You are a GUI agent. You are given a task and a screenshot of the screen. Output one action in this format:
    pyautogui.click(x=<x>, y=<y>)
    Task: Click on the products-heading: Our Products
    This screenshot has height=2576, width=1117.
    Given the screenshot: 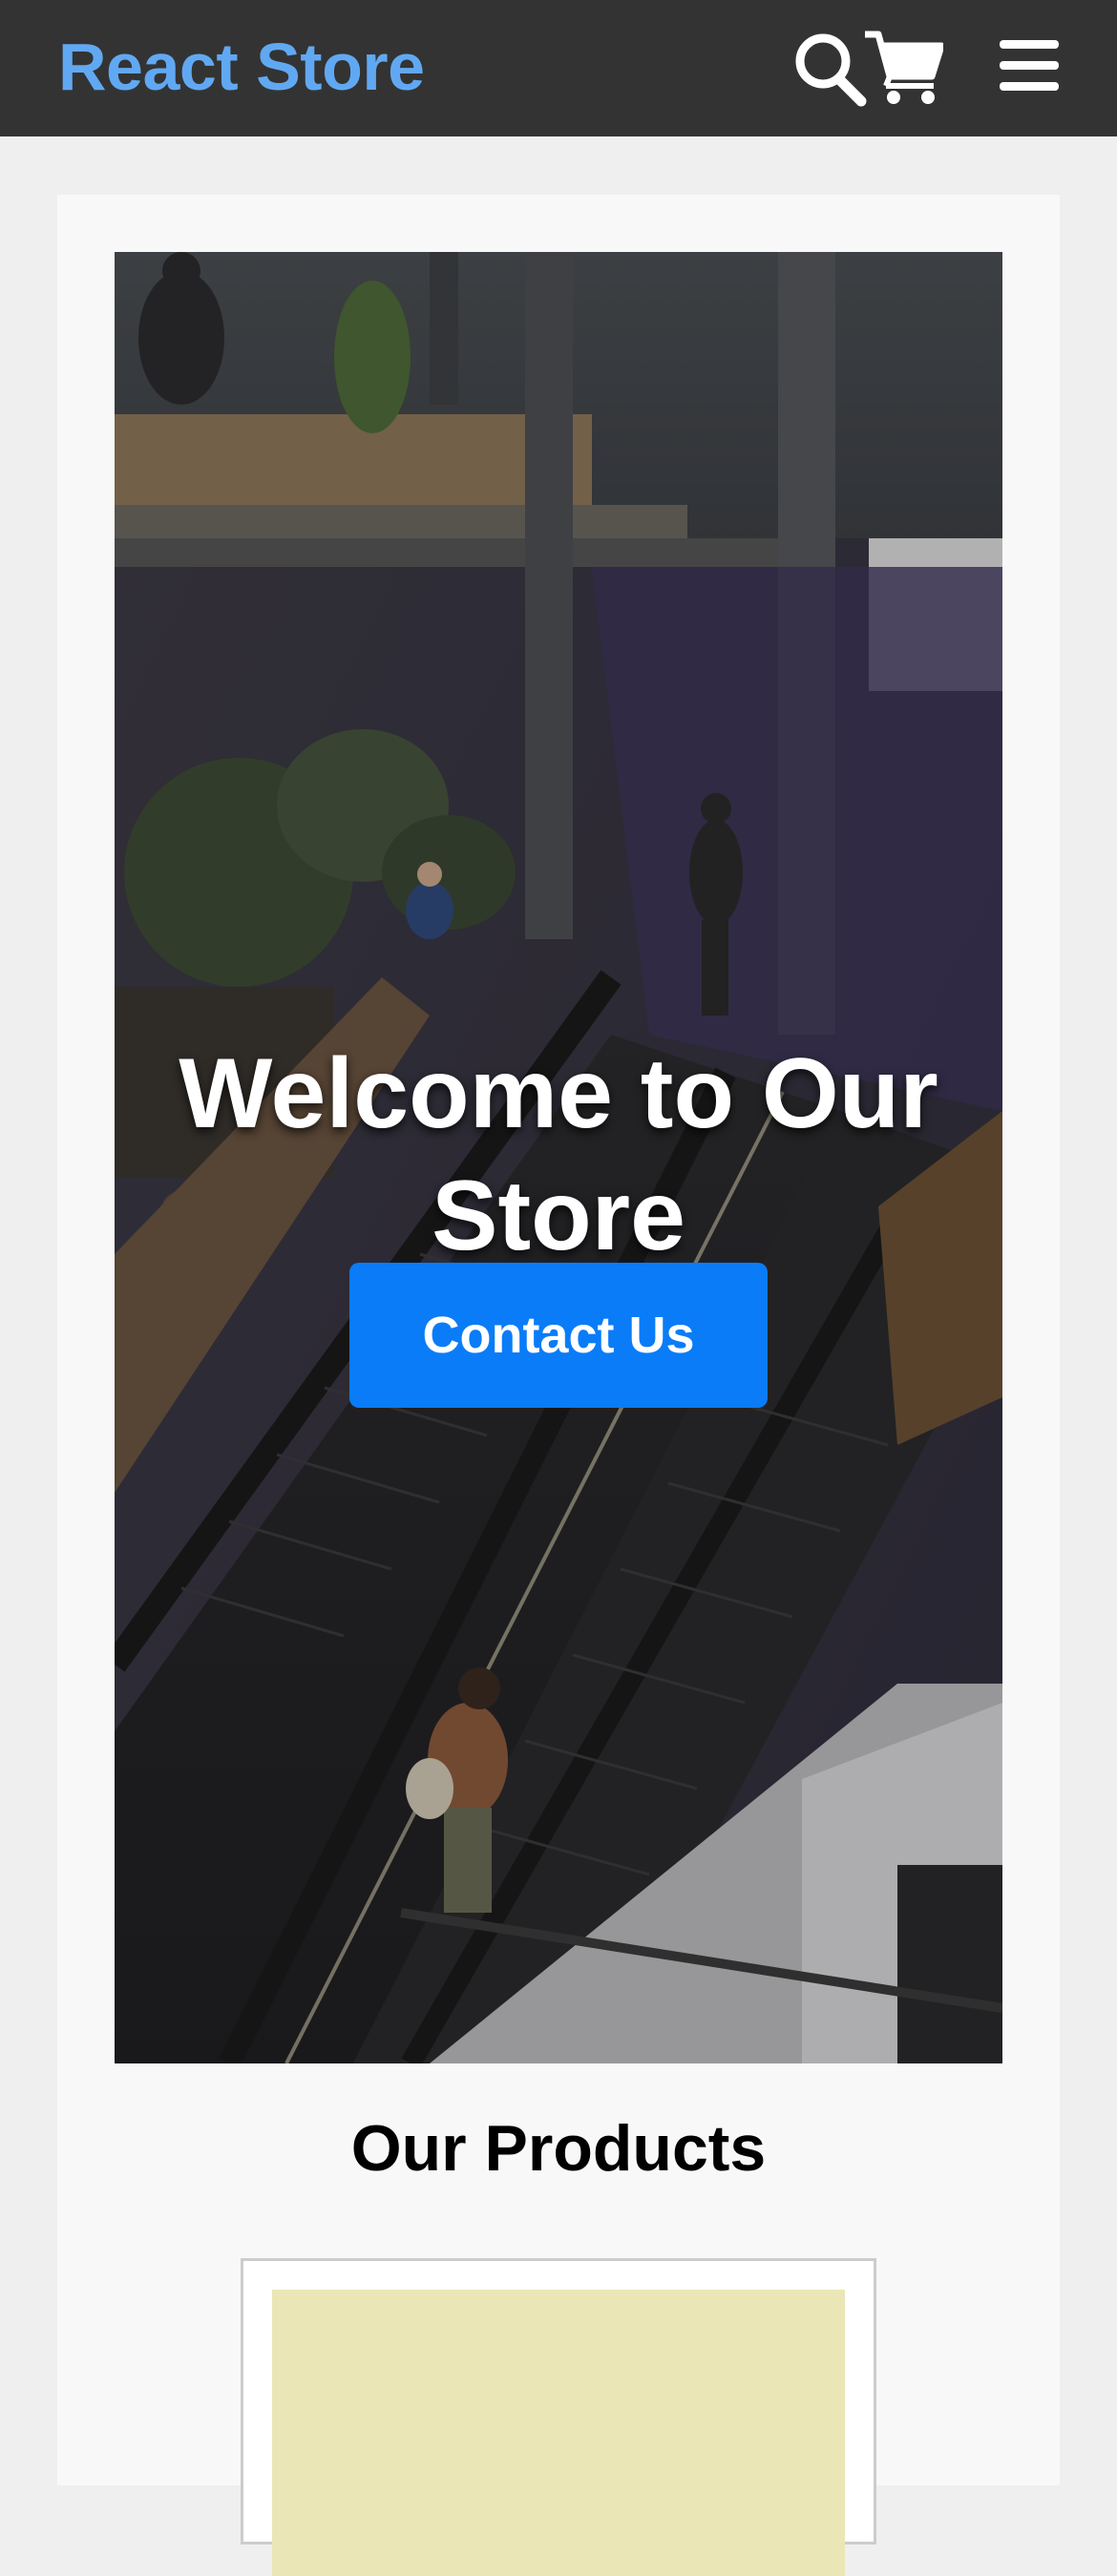 What is the action you would take?
    pyautogui.click(x=558, y=2148)
    